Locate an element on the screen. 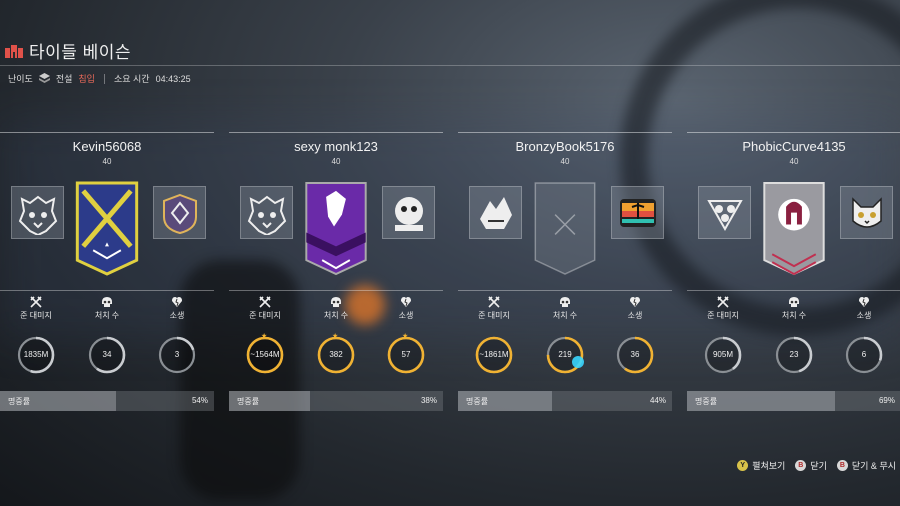 This screenshot has height=506, width=900. close-label: 닫기 is located at coordinates (818, 466).